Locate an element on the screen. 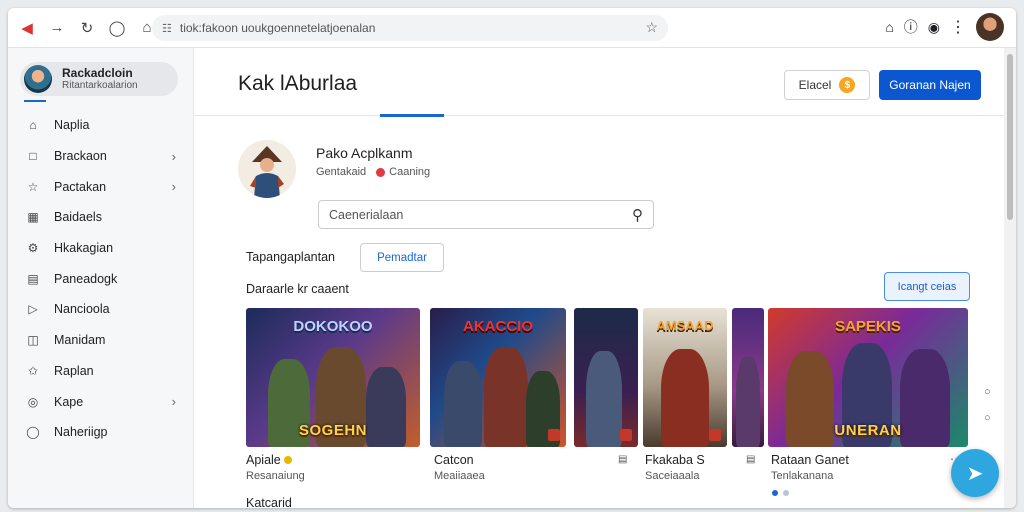  send-fab-button: ➤ is located at coordinates (975, 473).